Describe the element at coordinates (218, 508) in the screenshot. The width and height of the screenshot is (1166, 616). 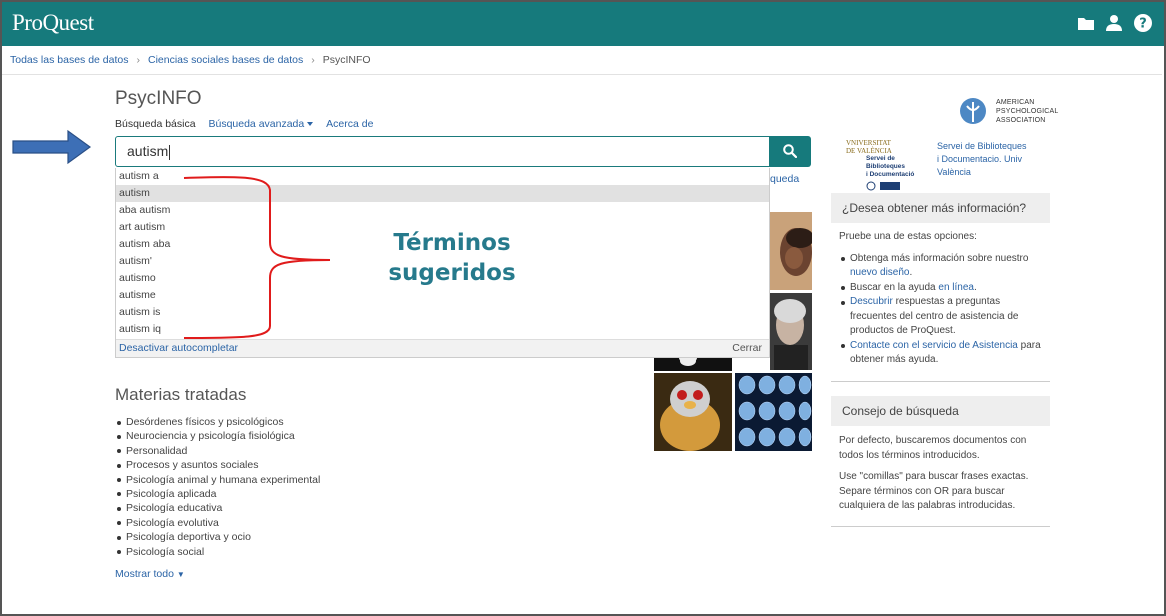
I see `subject-item: Psicología educativa` at that location.